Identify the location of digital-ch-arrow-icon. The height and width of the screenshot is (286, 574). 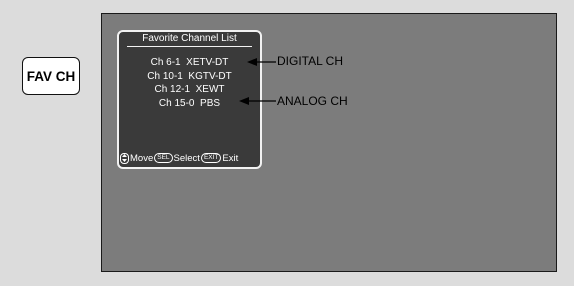
(261, 62).